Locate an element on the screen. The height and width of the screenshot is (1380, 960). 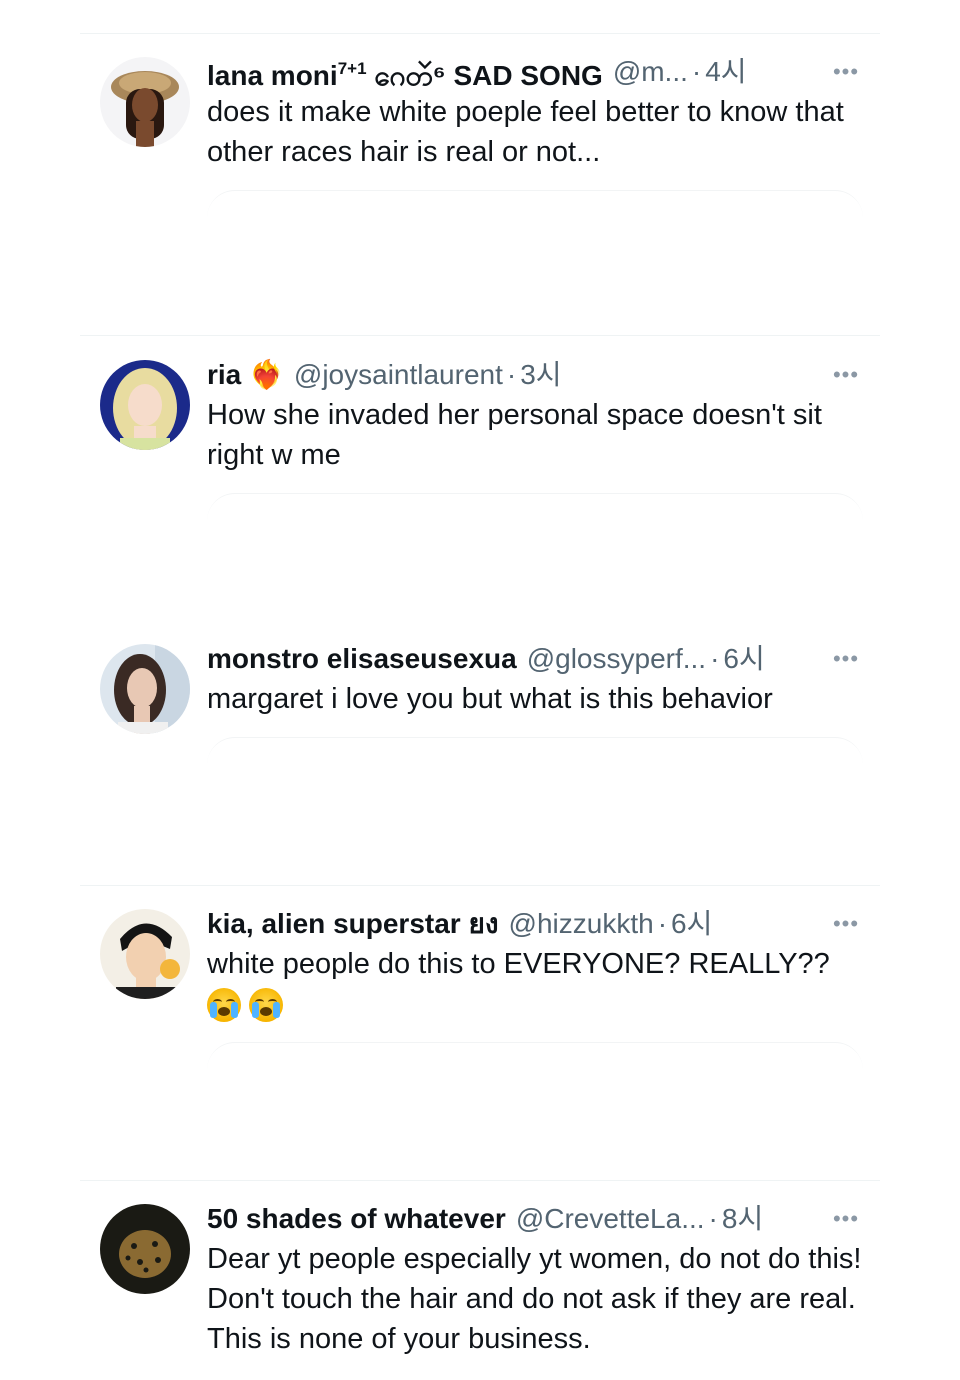
reply-header: lana moni7+1 ဂေတၴ⁶ SAD SONG @m... · 4시 is located at coordinates (517, 72).